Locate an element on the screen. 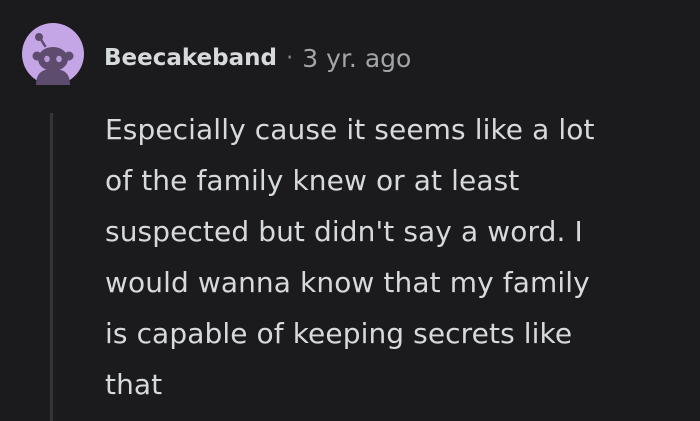  comment-body-line: Especially cause it seems like a lot is located at coordinates (350, 129).